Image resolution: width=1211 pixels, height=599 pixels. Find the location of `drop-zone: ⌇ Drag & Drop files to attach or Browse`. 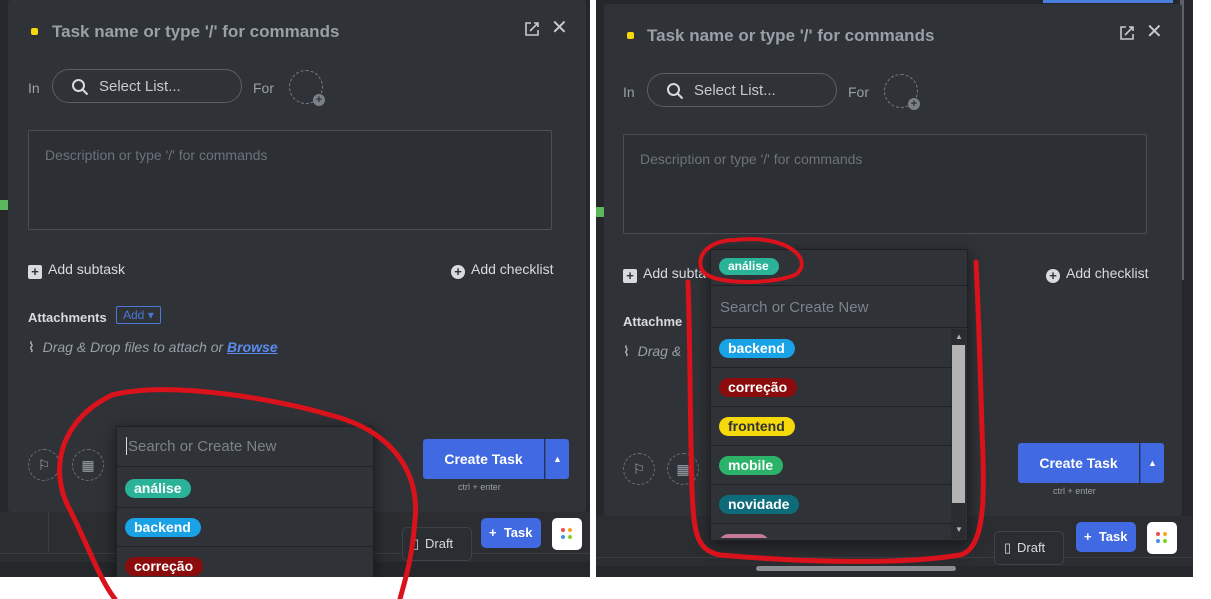

drop-zone: ⌇ Drag & Drop files to attach or Browse is located at coordinates (153, 347).